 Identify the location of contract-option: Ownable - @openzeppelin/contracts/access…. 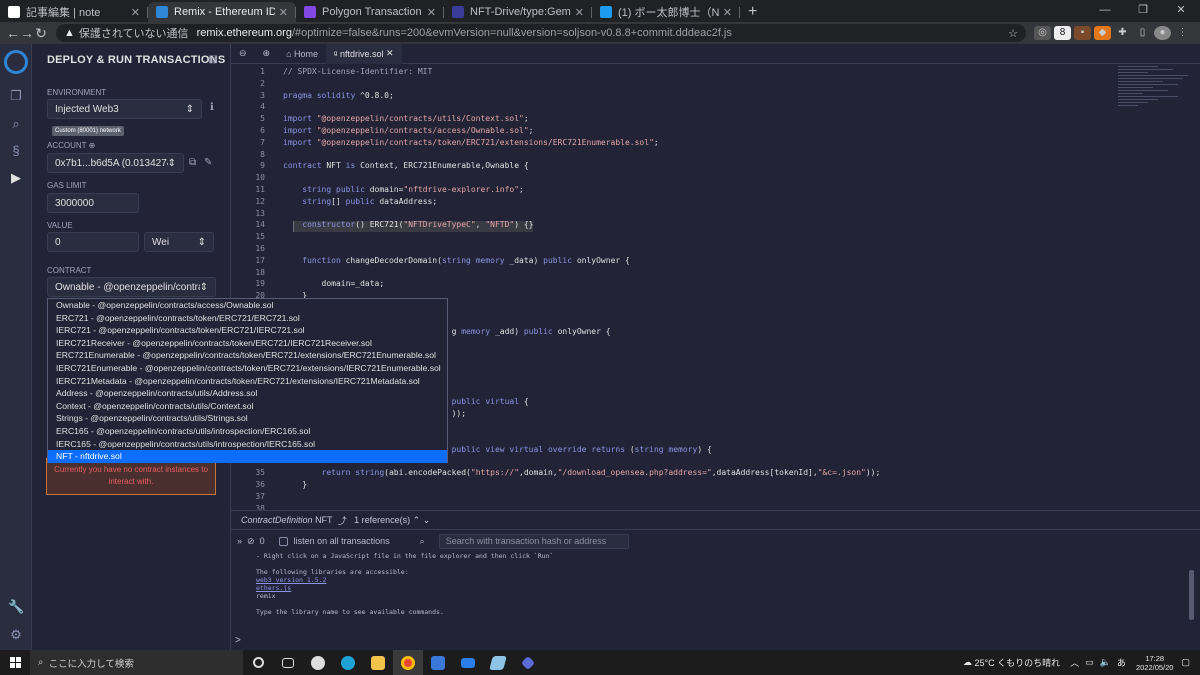
(247, 305).